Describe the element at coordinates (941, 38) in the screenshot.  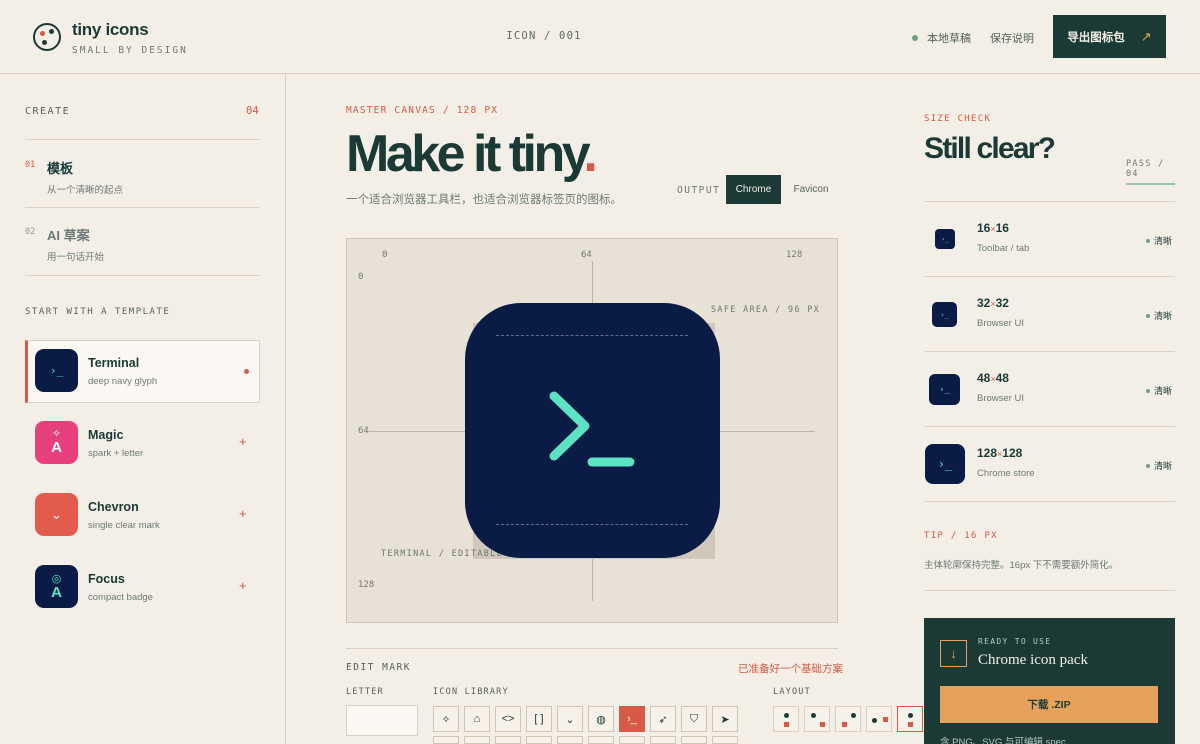
I see `draft-status: 本地草稿` at that location.